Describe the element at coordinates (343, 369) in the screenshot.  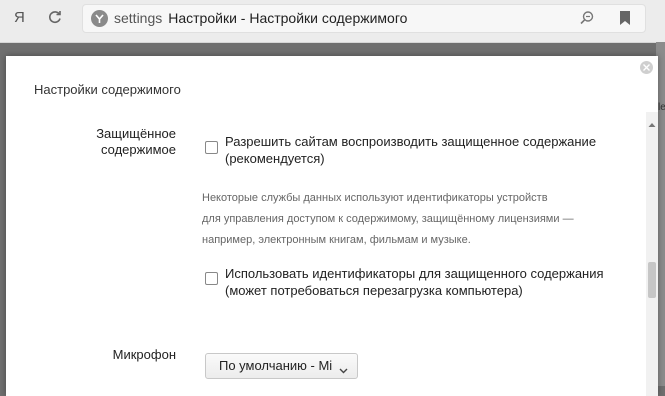
I see `chevron-down-icon` at that location.